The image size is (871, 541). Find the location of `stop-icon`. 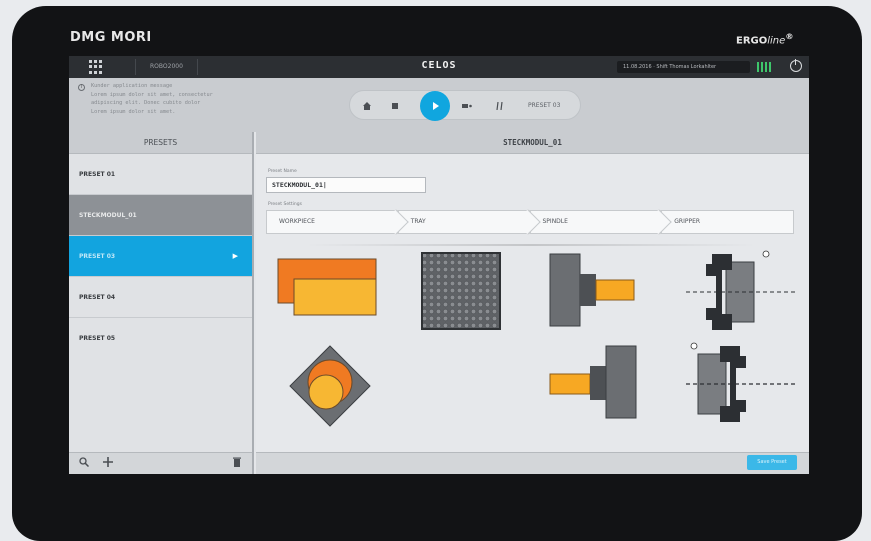

stop-icon is located at coordinates (395, 106).